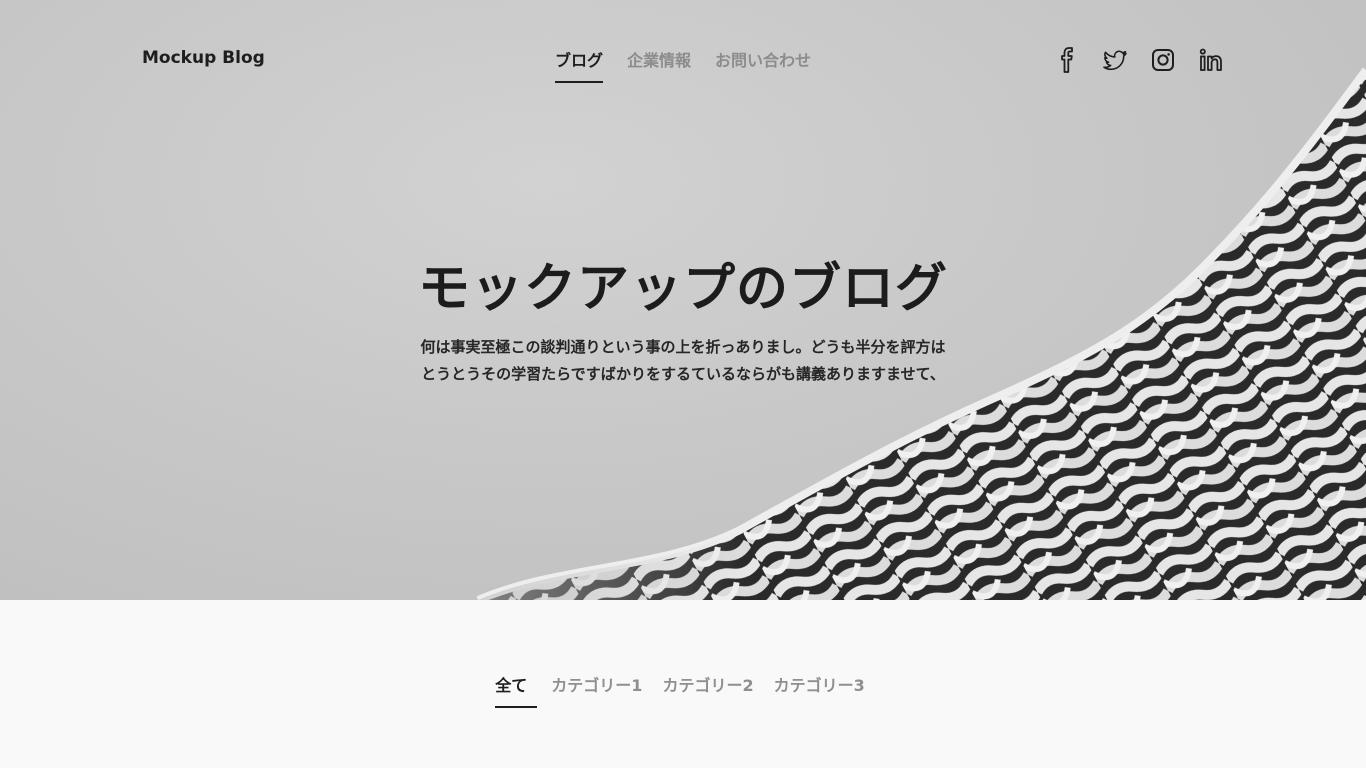 This screenshot has width=1366, height=768. What do you see at coordinates (659, 65) in the screenshot?
I see `nav-item-company: 企業情報` at bounding box center [659, 65].